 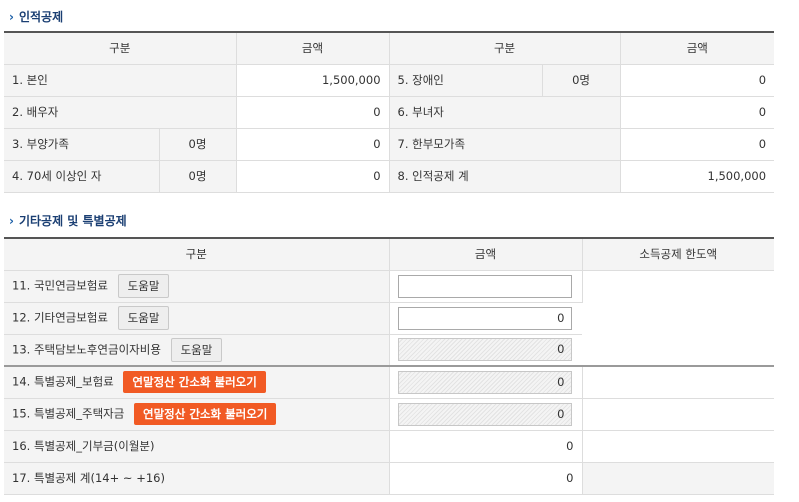 I want to click on section-title-text: 기타공제 및 특별공제, so click(x=72, y=221).